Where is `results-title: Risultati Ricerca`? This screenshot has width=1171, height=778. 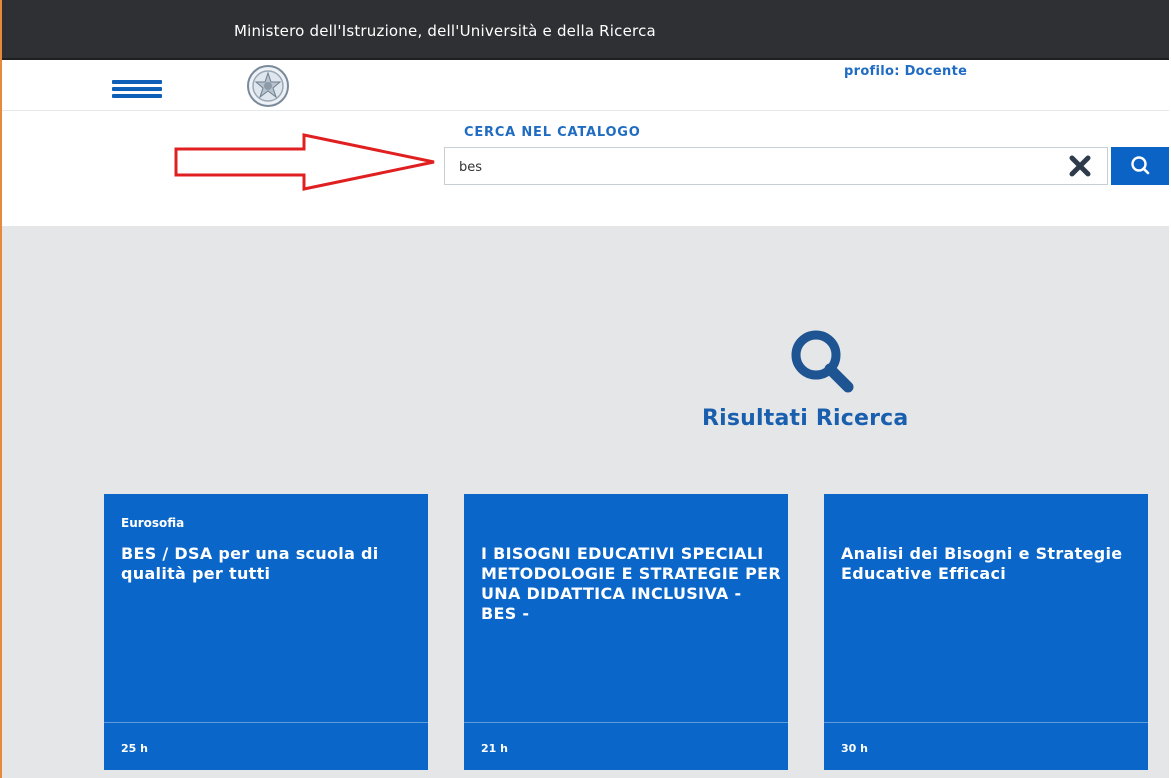
results-title: Risultati Ricerca is located at coordinates (805, 418).